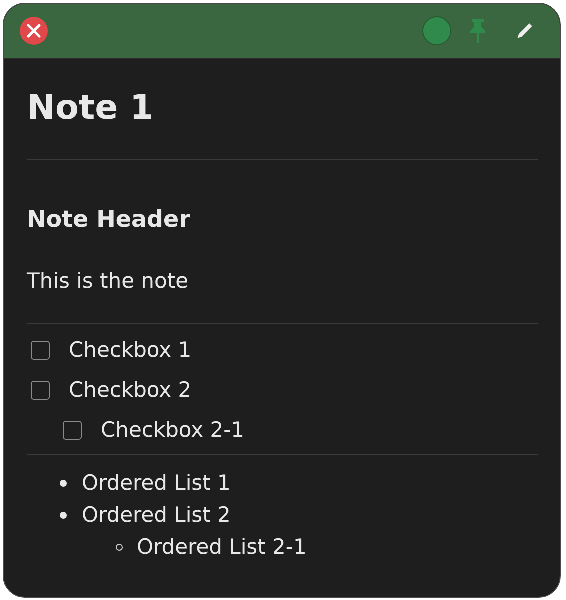 The image size is (566, 600). I want to click on note-title: Note 1, so click(91, 108).